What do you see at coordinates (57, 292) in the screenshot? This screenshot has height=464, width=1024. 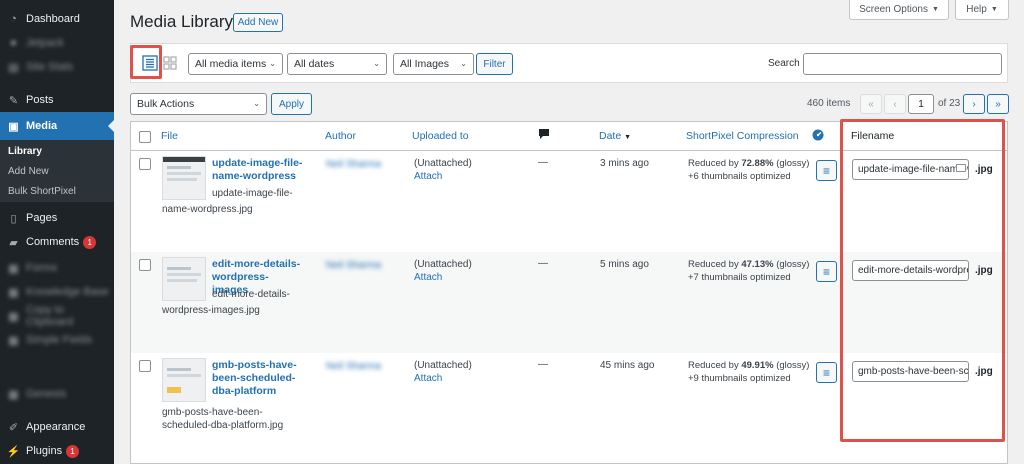 I see `sidebar-item-knowledge: ▦ Knowledge Base` at bounding box center [57, 292].